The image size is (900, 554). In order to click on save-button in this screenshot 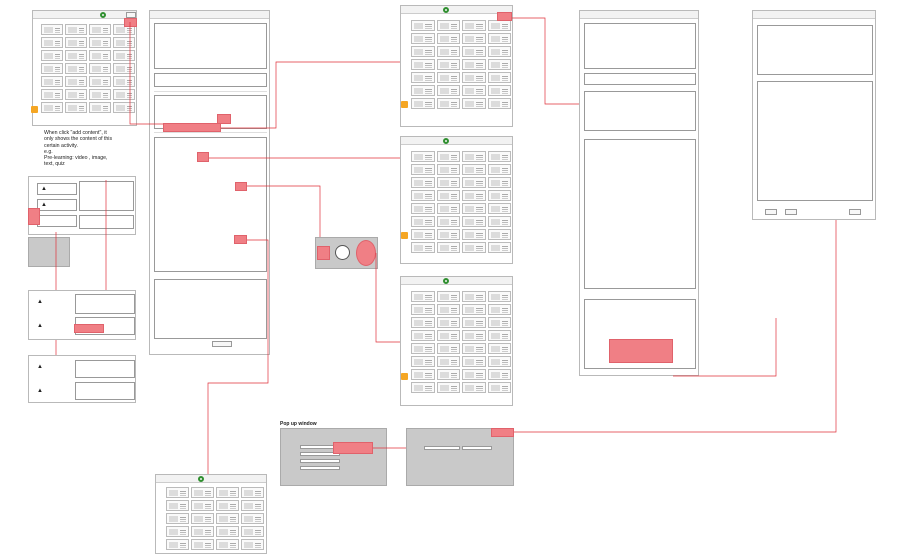, I will do `click(791, 212)`.